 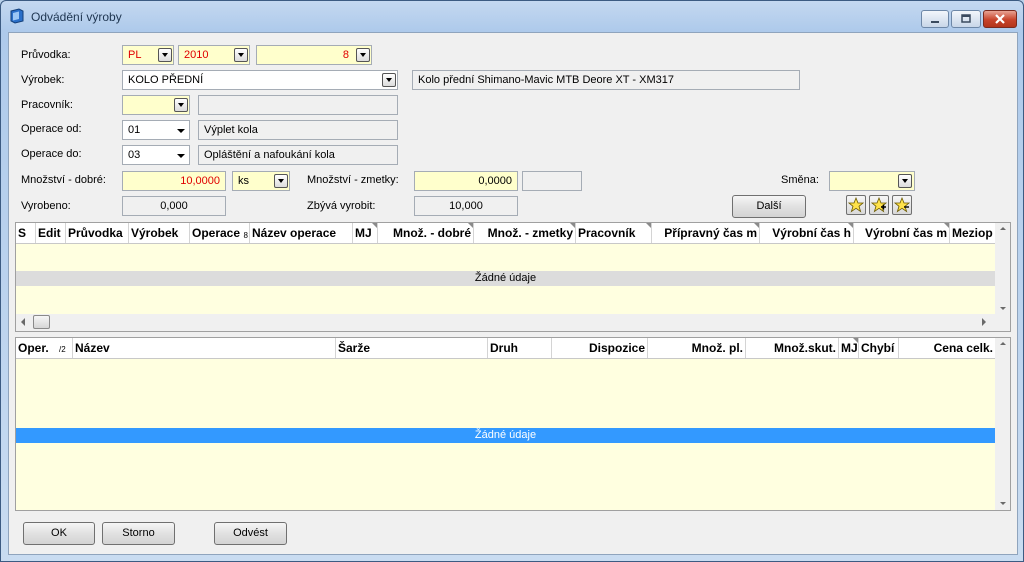 I want to click on star-remove-icon, so click(x=902, y=205).